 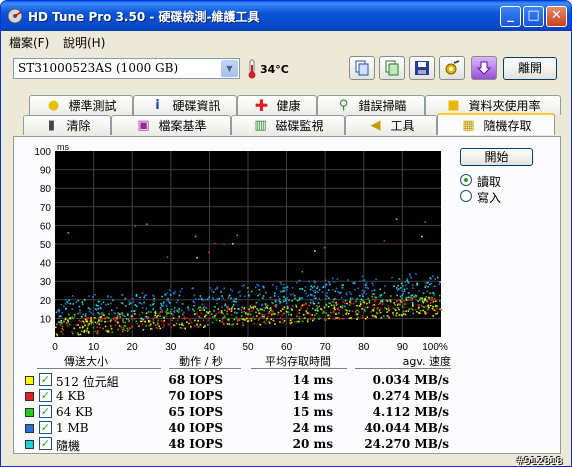 I want to click on iops-value: 68 IOPS, so click(x=195, y=380).